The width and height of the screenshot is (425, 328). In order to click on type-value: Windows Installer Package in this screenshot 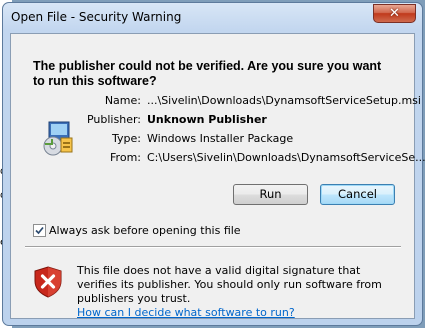, I will do `click(220, 138)`.